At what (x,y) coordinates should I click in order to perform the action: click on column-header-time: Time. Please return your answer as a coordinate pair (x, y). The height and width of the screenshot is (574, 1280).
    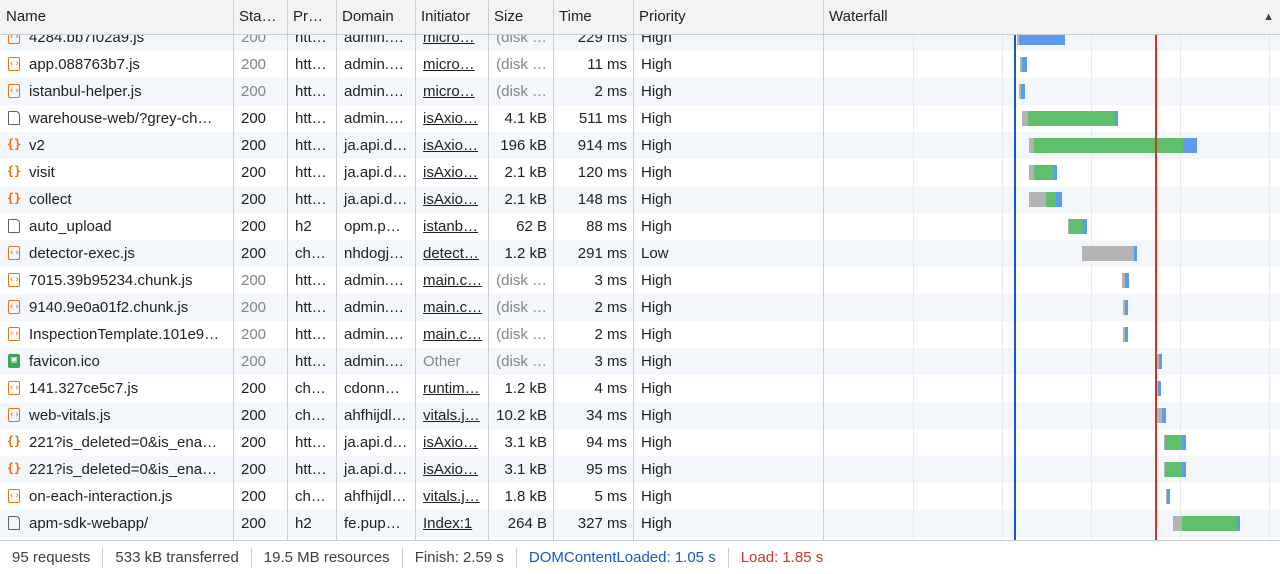
    Looking at the image, I should click on (593, 17).